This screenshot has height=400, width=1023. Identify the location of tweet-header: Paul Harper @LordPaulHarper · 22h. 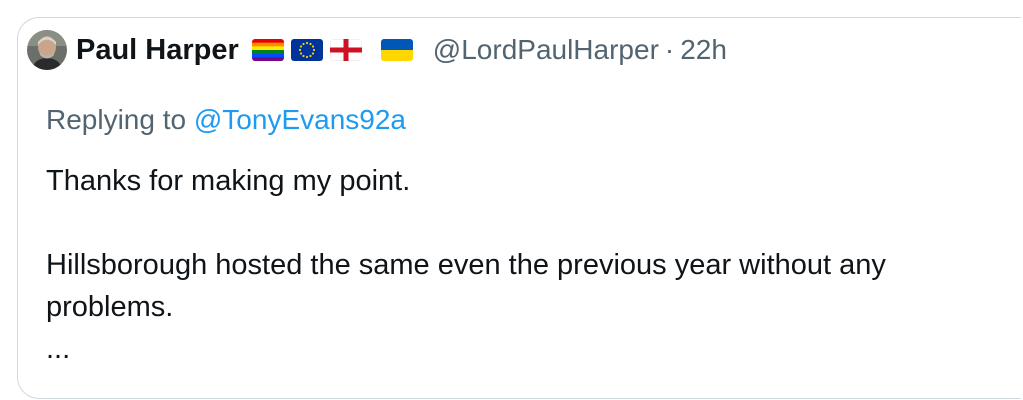
(377, 50).